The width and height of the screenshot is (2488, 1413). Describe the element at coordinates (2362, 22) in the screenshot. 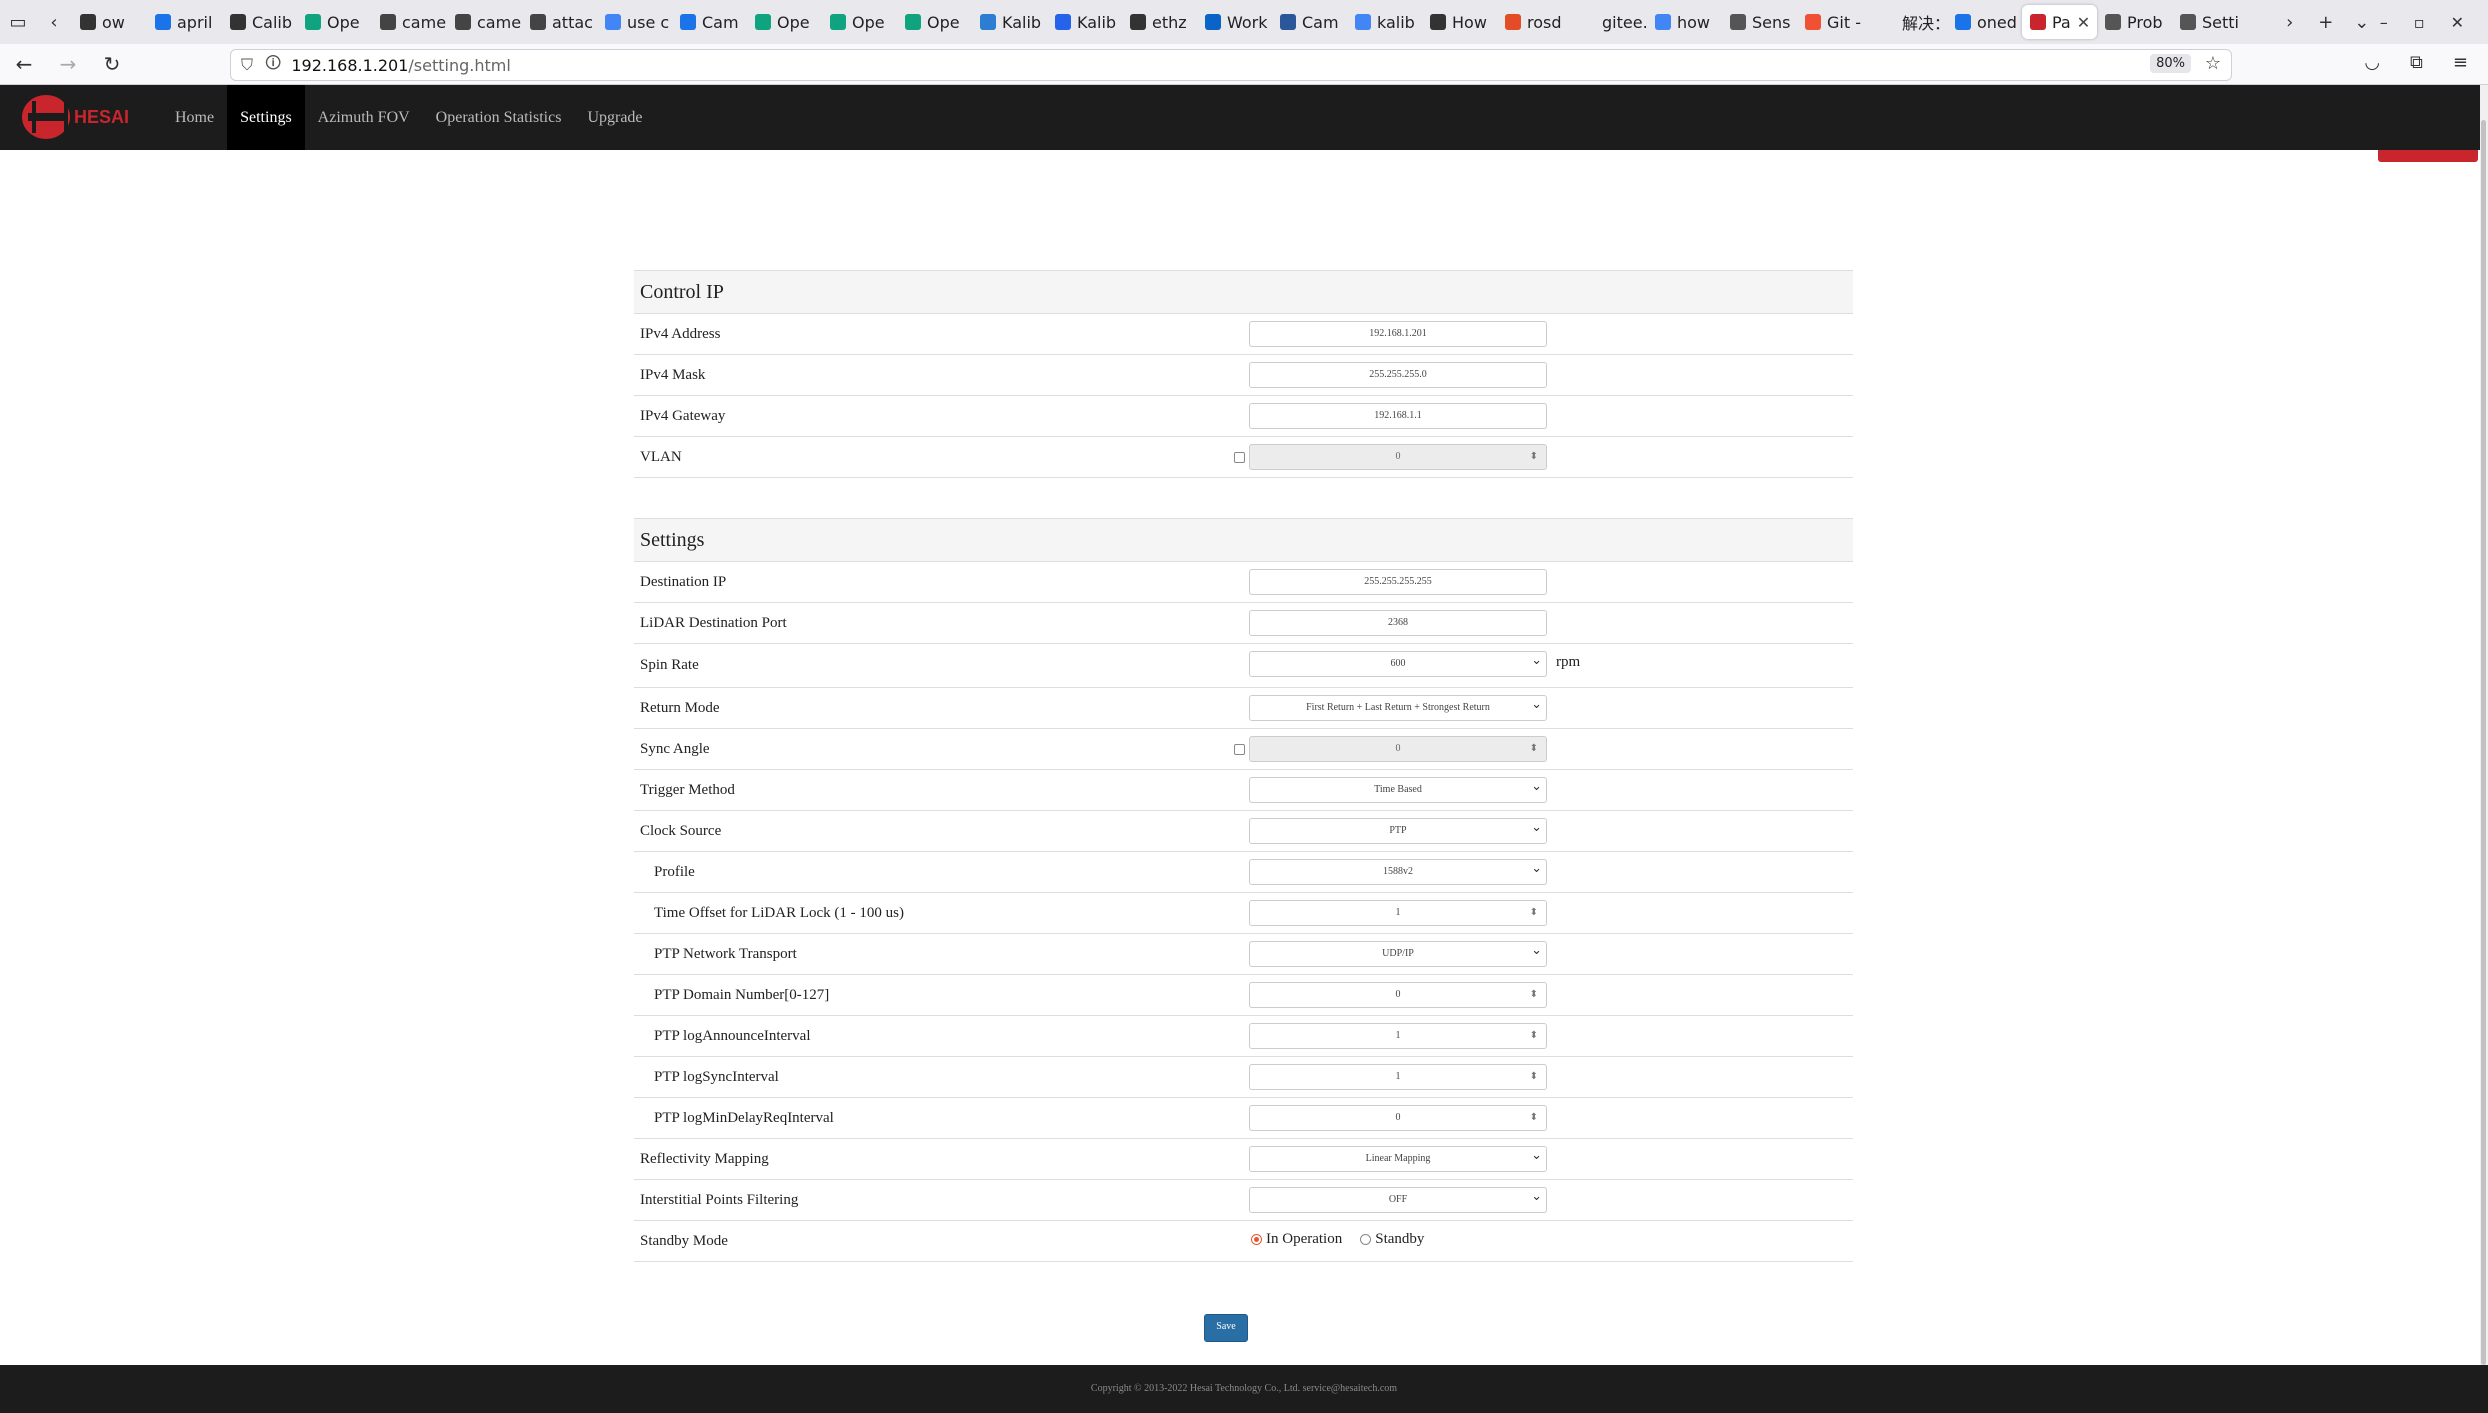

I see `tab-list-dropdown-icon: ⌄` at that location.